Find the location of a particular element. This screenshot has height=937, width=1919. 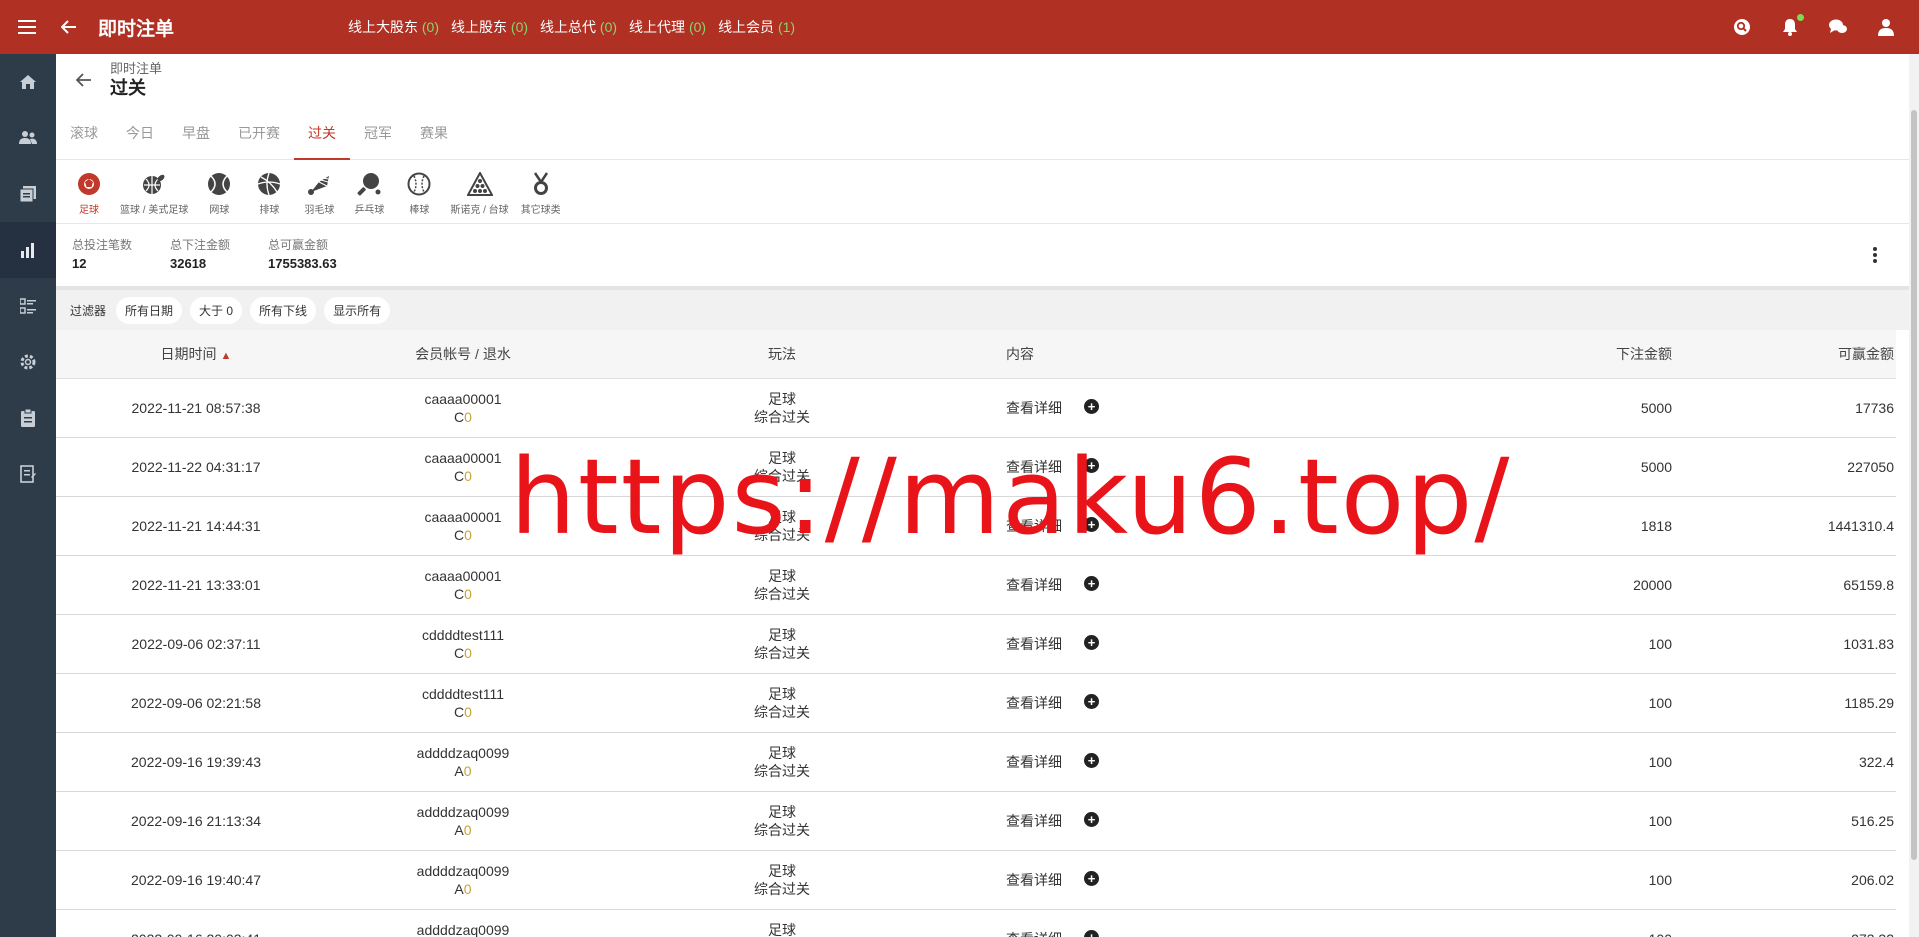

clipboard-icon is located at coordinates (28, 418).